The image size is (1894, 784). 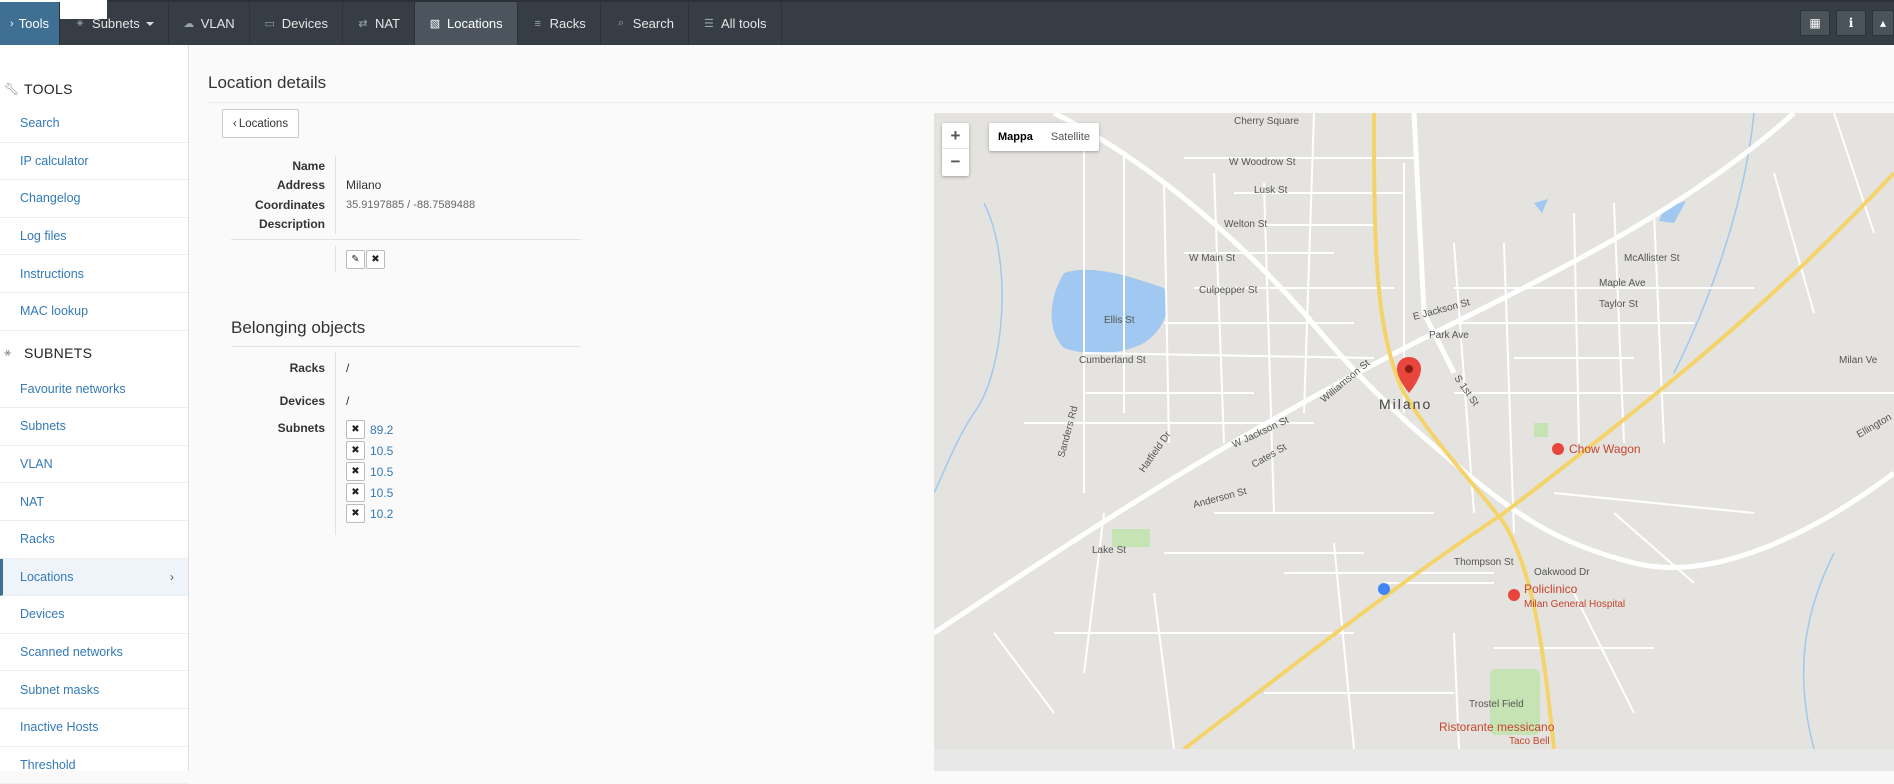 What do you see at coordinates (645, 23) in the screenshot?
I see `nav-search: ⌕ Search` at bounding box center [645, 23].